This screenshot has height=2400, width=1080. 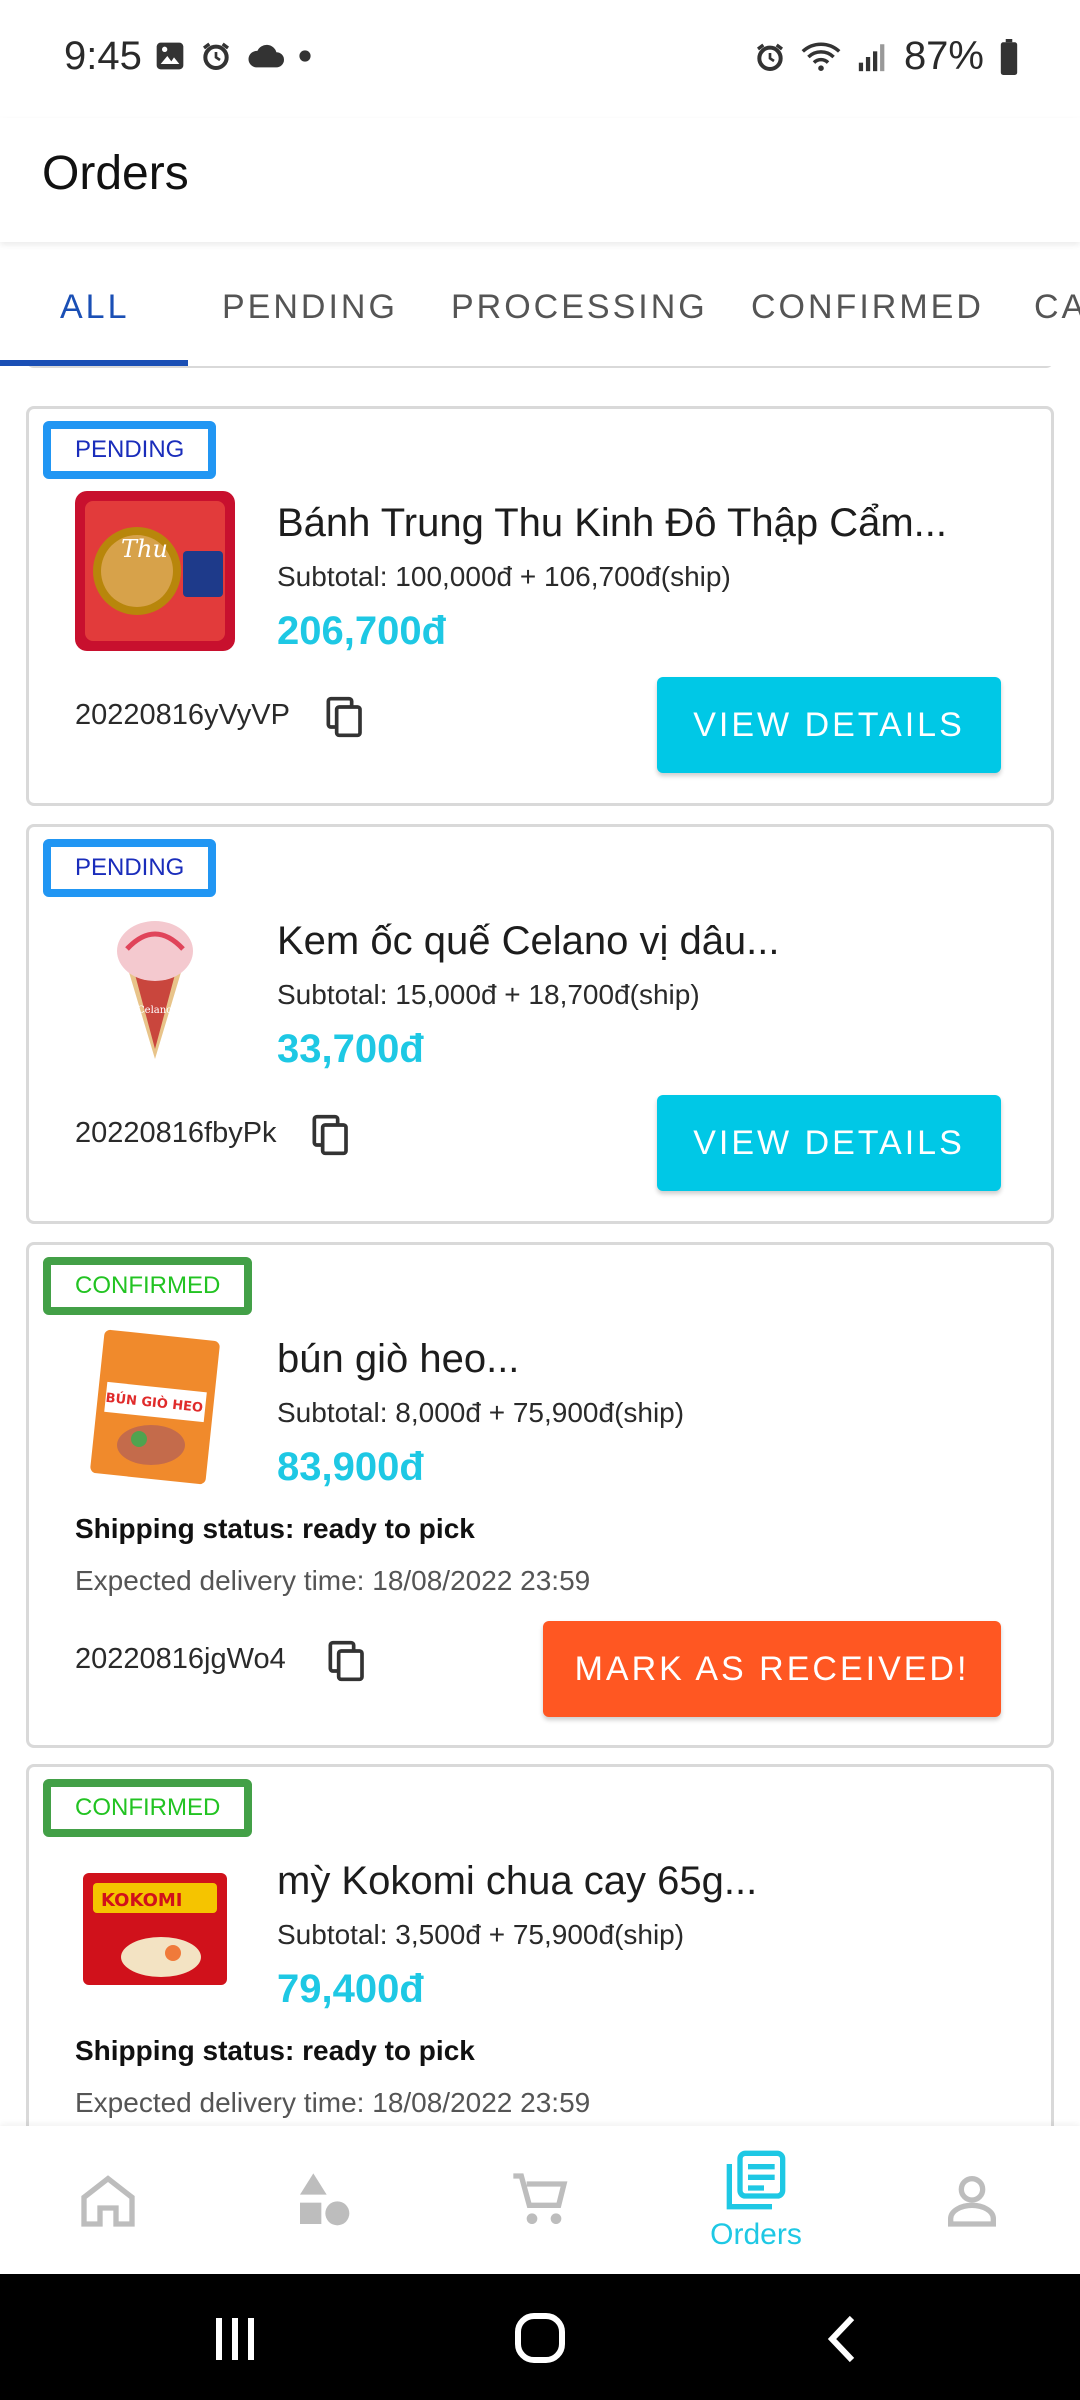 What do you see at coordinates (481, 1412) in the screenshot?
I see `subtotal-text: Subtotal: 8,000đ + 75,900đ(ship)` at bounding box center [481, 1412].